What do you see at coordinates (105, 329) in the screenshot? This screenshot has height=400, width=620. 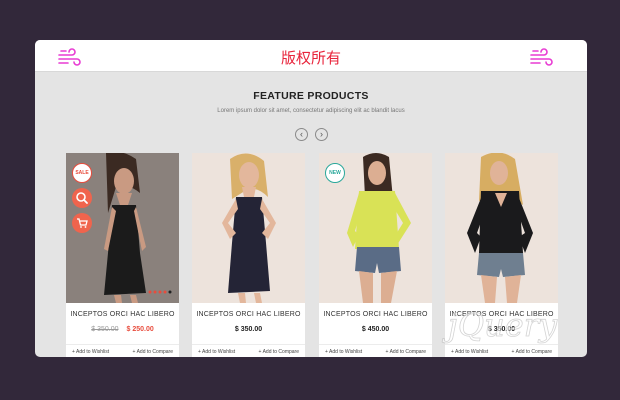 I see `product-old-price: $ 350.00` at bounding box center [105, 329].